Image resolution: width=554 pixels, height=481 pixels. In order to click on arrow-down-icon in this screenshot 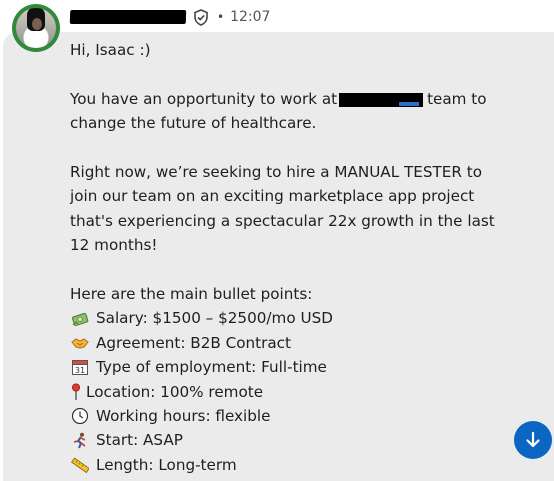, I will do `click(533, 439)`.